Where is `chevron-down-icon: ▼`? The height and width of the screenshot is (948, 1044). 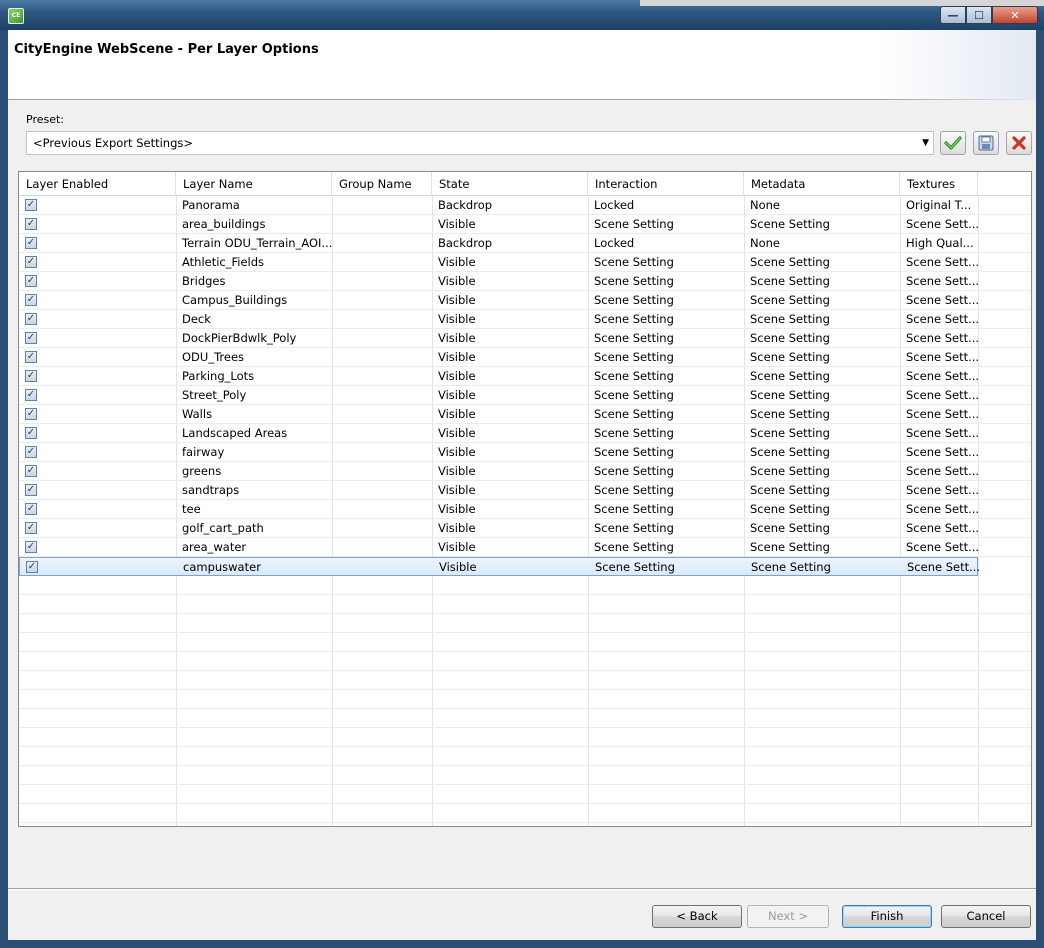 chevron-down-icon: ▼ is located at coordinates (925, 143).